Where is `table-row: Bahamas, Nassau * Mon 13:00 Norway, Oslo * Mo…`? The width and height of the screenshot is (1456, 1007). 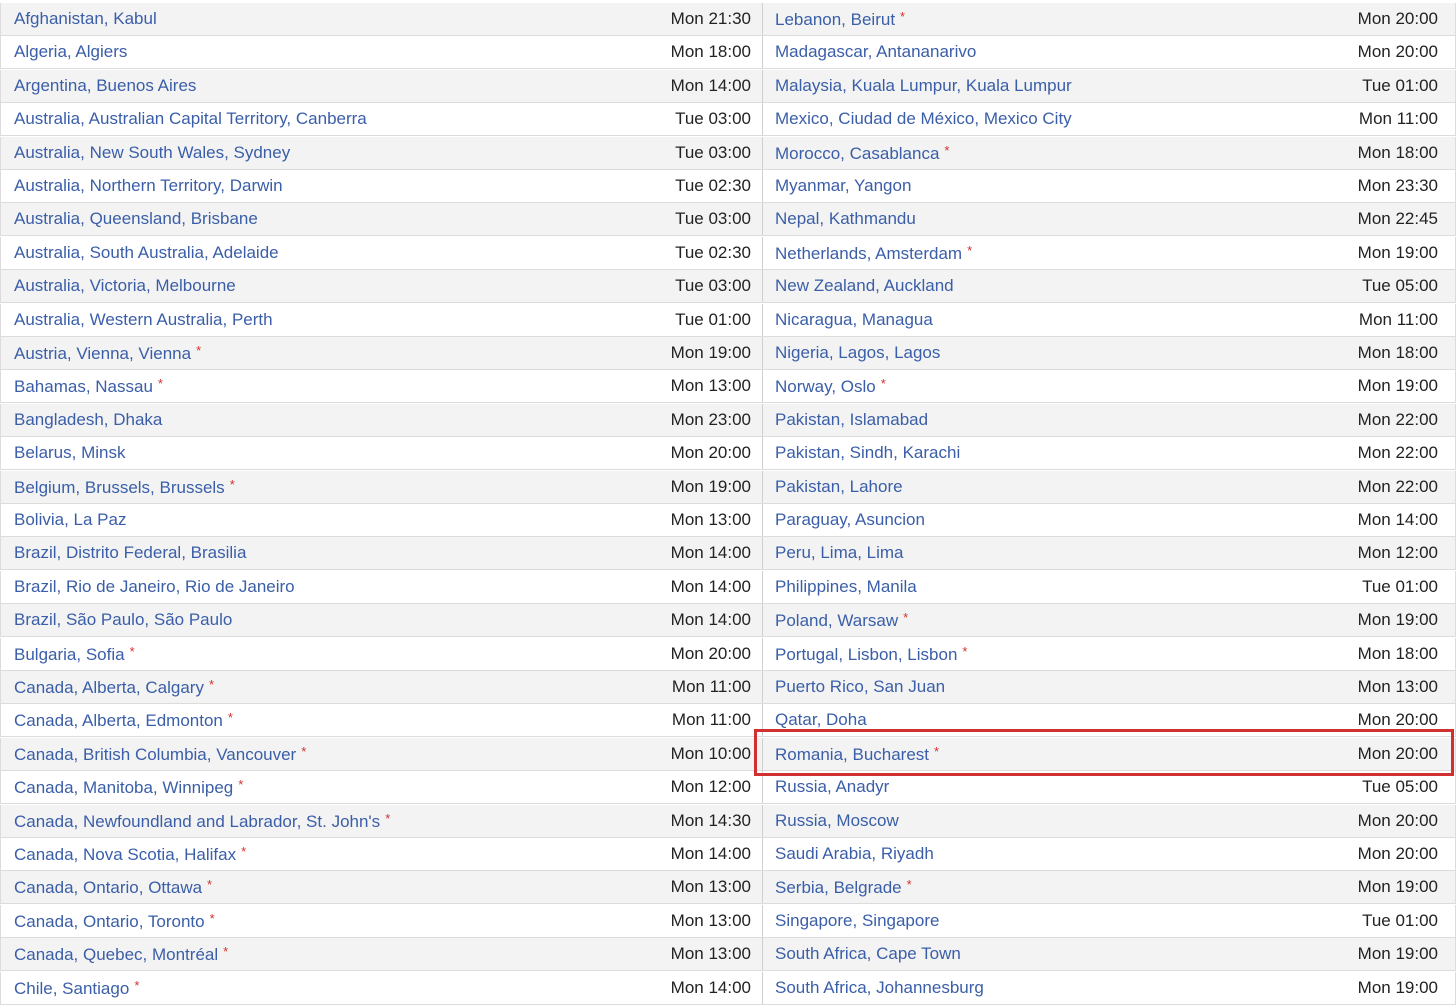
table-row: Bahamas, Nassau * Mon 13:00 Norway, Oslo * Mo… is located at coordinates (728, 386).